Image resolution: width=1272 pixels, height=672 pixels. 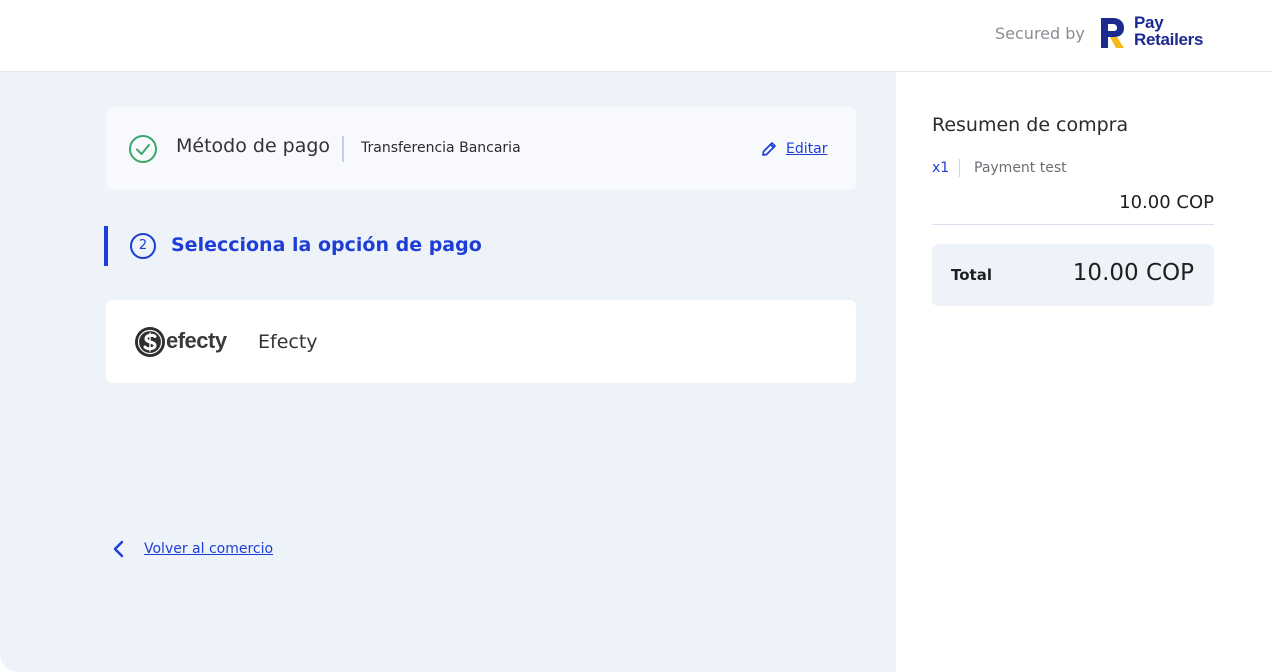 I want to click on back-to-merchant-link: Volver al comercio, so click(x=192, y=549).